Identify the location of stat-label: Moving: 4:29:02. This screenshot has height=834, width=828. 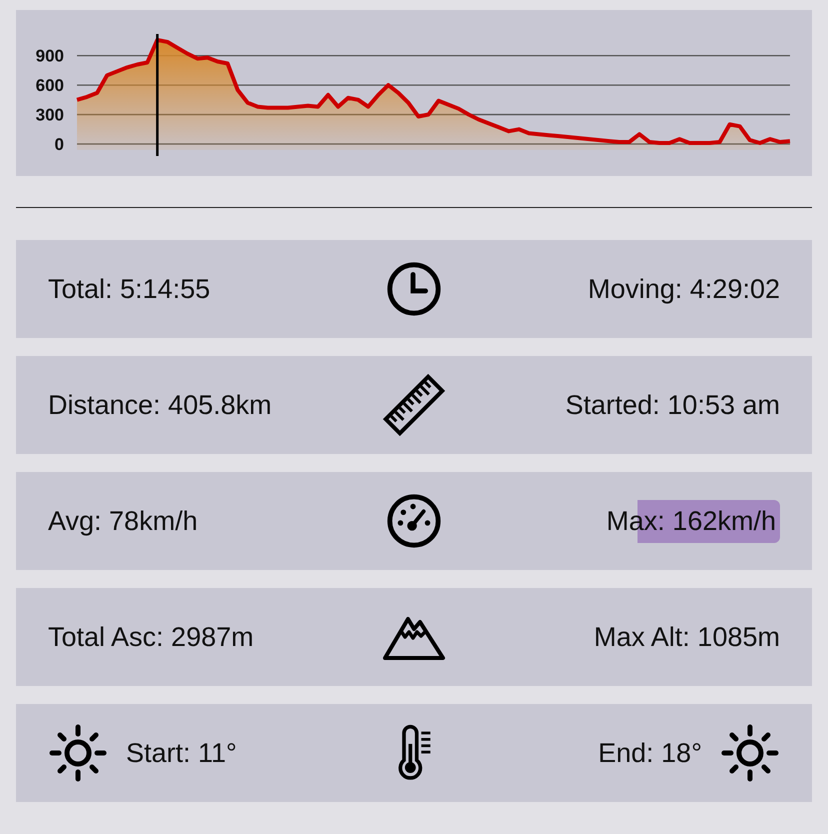
(684, 289).